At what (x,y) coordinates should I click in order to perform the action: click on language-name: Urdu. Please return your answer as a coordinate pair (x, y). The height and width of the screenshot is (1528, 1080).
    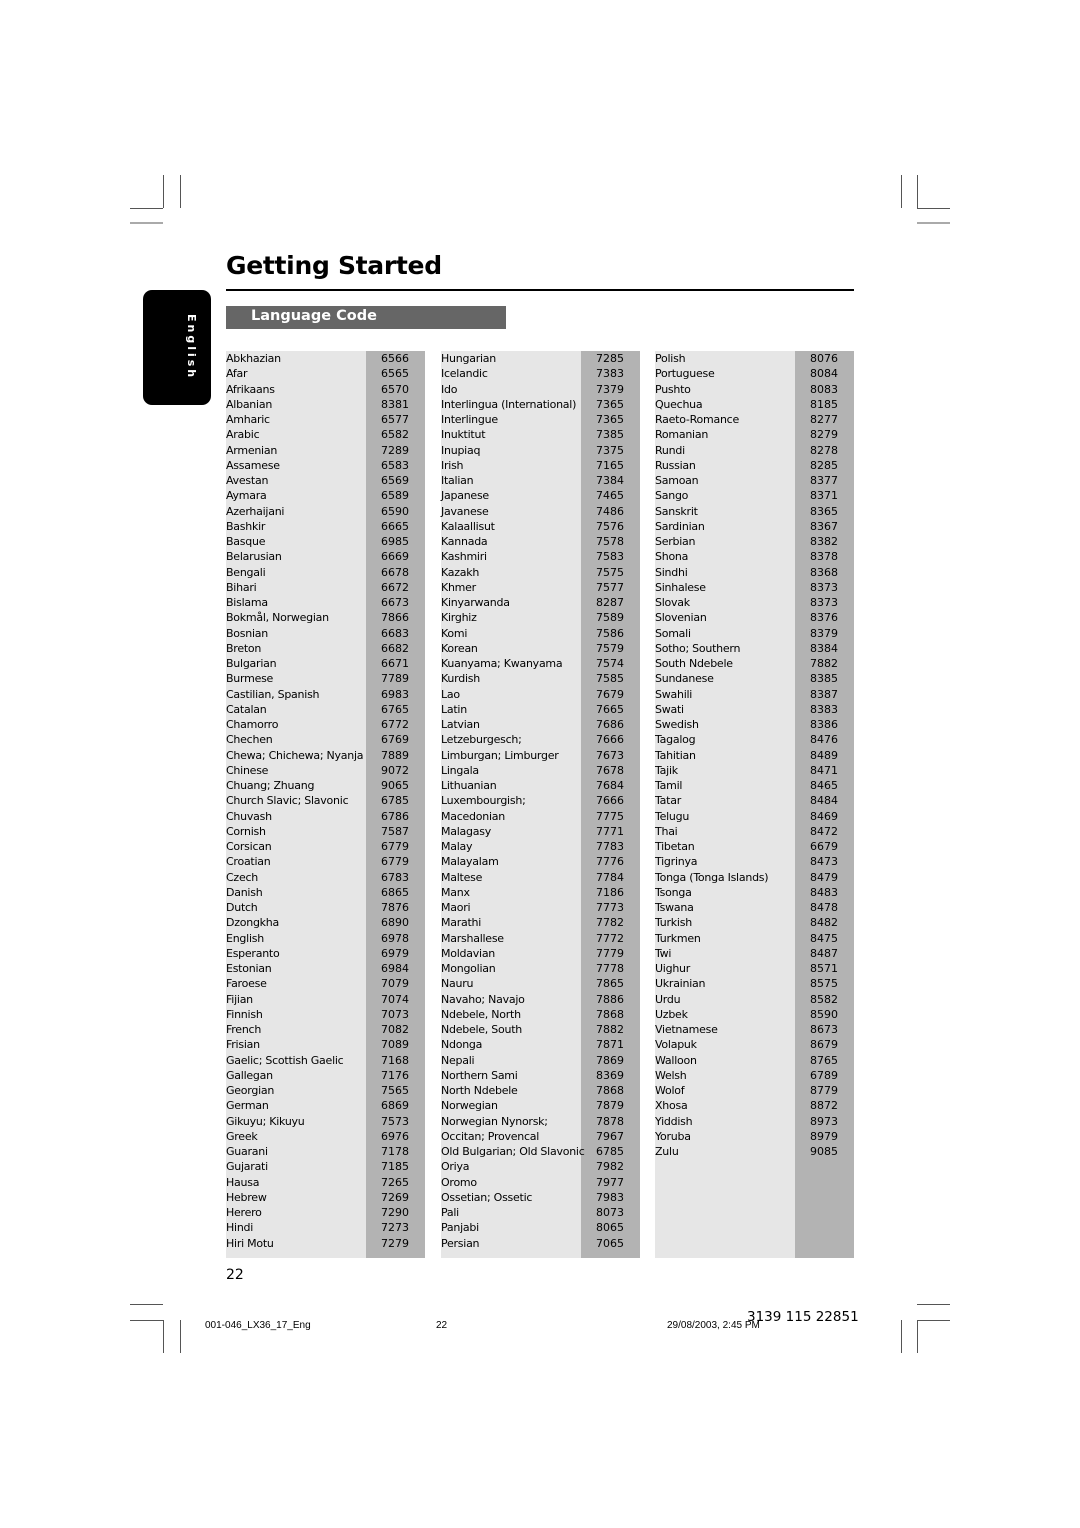
    Looking at the image, I should click on (668, 999).